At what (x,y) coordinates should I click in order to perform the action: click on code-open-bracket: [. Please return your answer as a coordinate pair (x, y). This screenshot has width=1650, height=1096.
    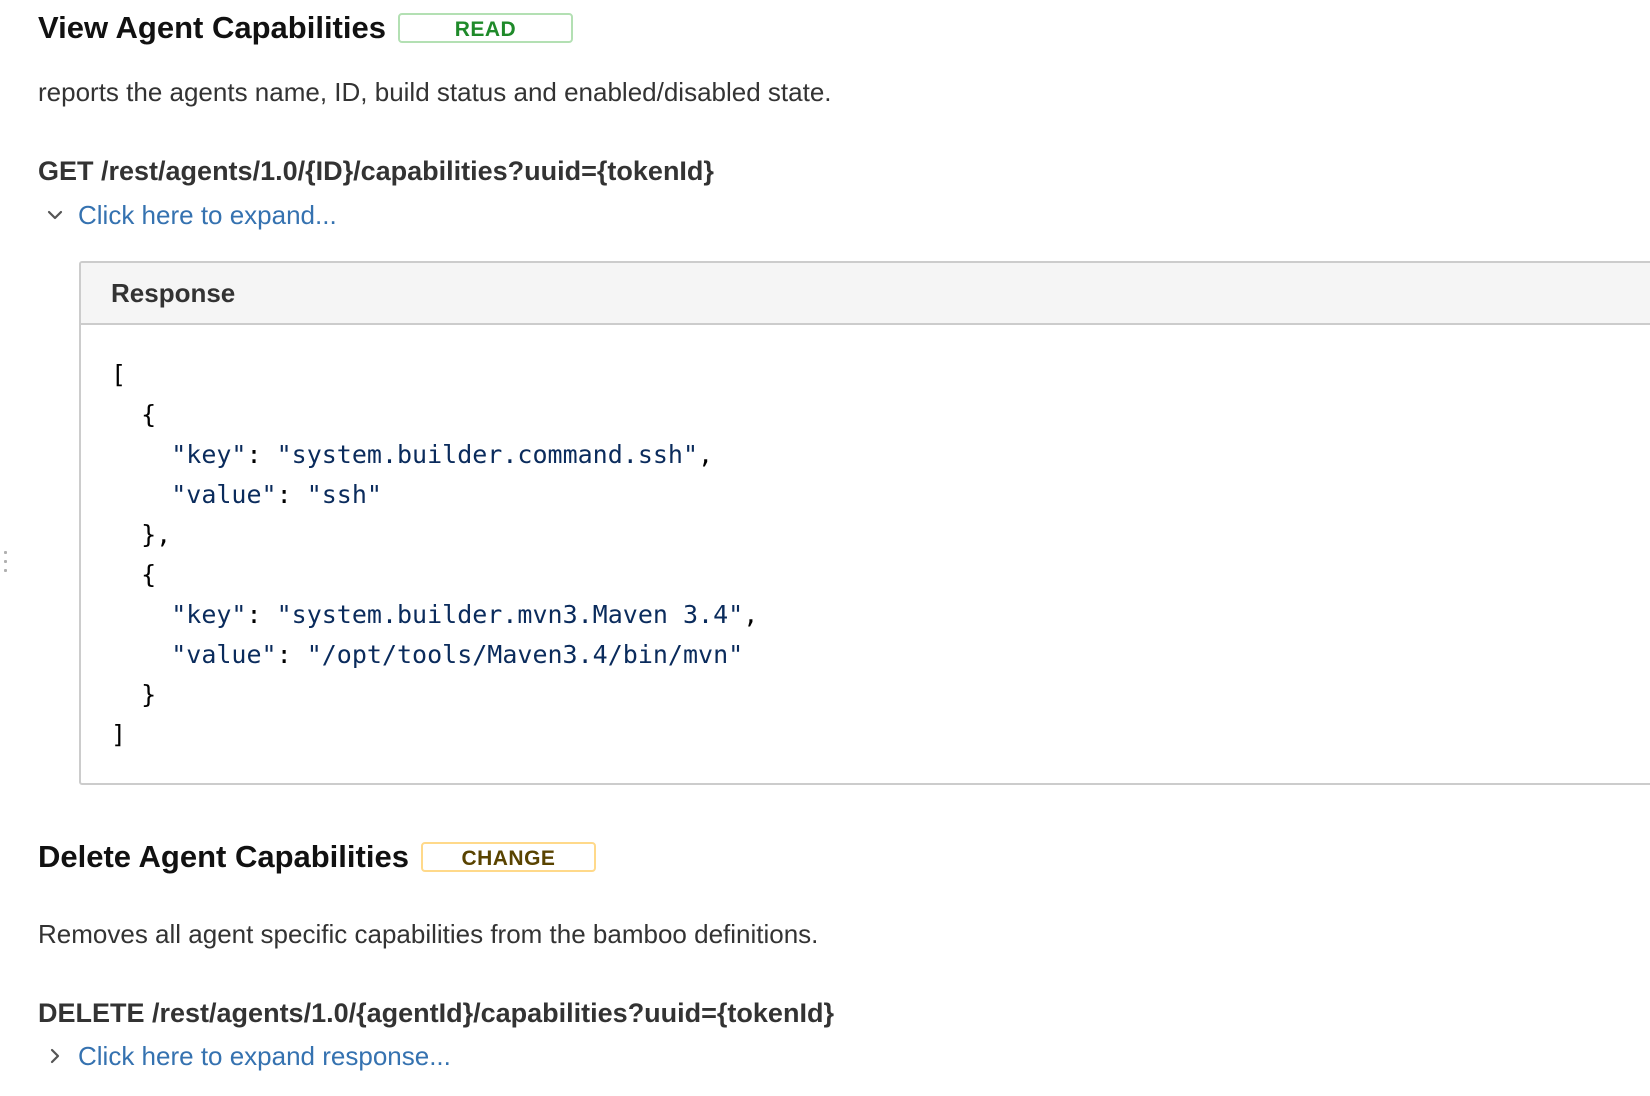
    Looking at the image, I should click on (119, 374).